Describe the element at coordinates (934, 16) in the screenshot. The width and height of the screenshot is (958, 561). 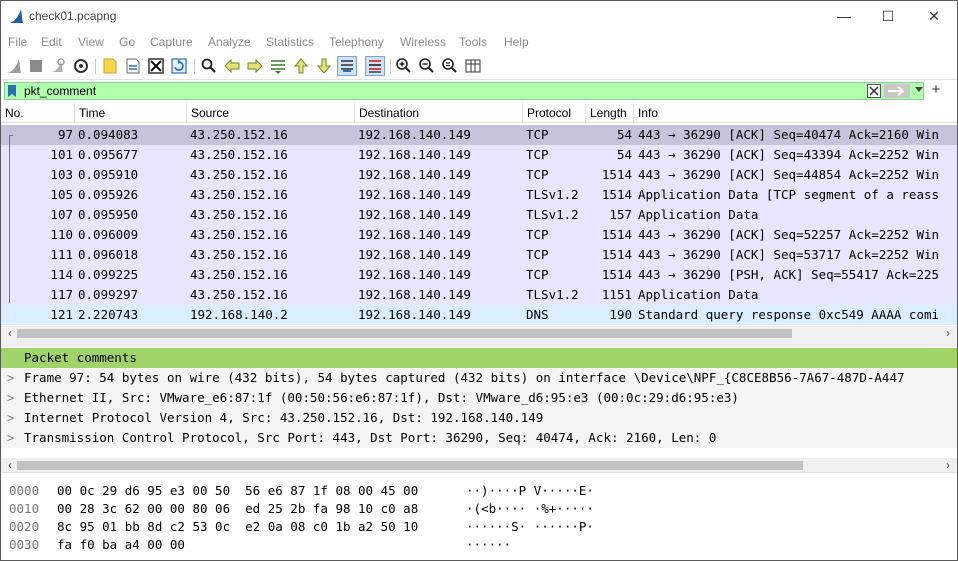
I see `close-button: ✕` at that location.